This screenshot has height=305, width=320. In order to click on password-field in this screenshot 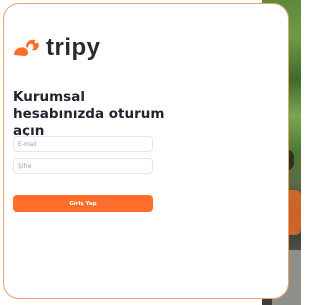, I will do `click(83, 166)`.